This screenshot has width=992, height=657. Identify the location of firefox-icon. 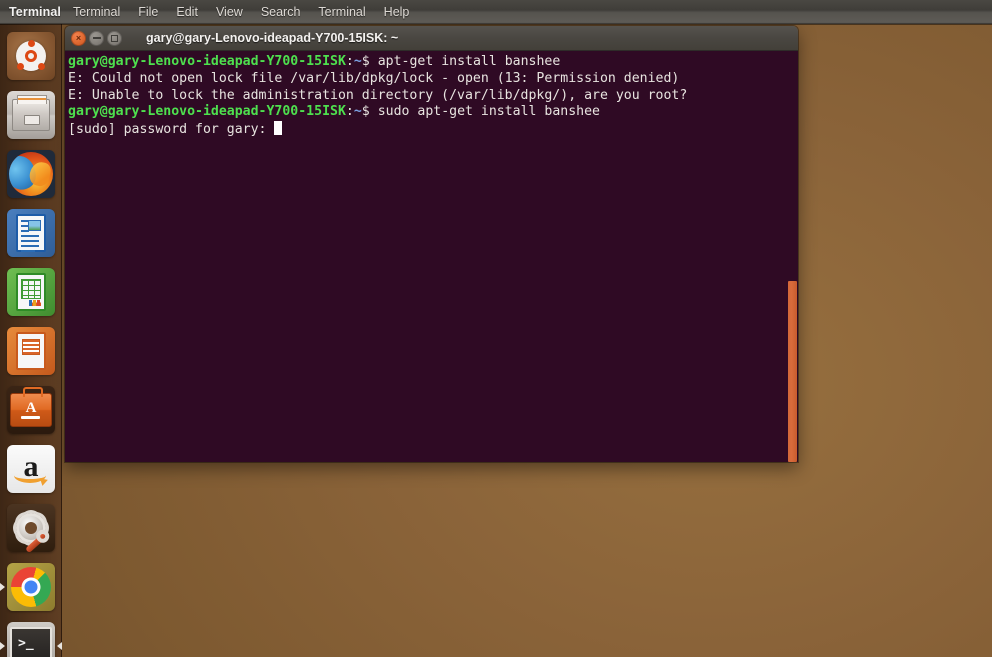
(31, 173).